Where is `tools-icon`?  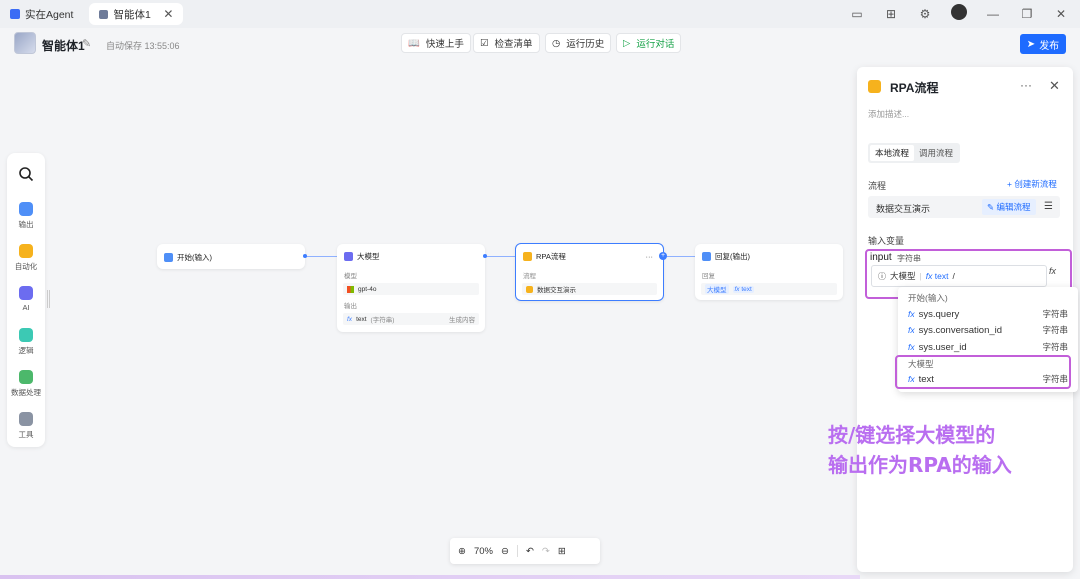
tools-icon is located at coordinates (26, 419).